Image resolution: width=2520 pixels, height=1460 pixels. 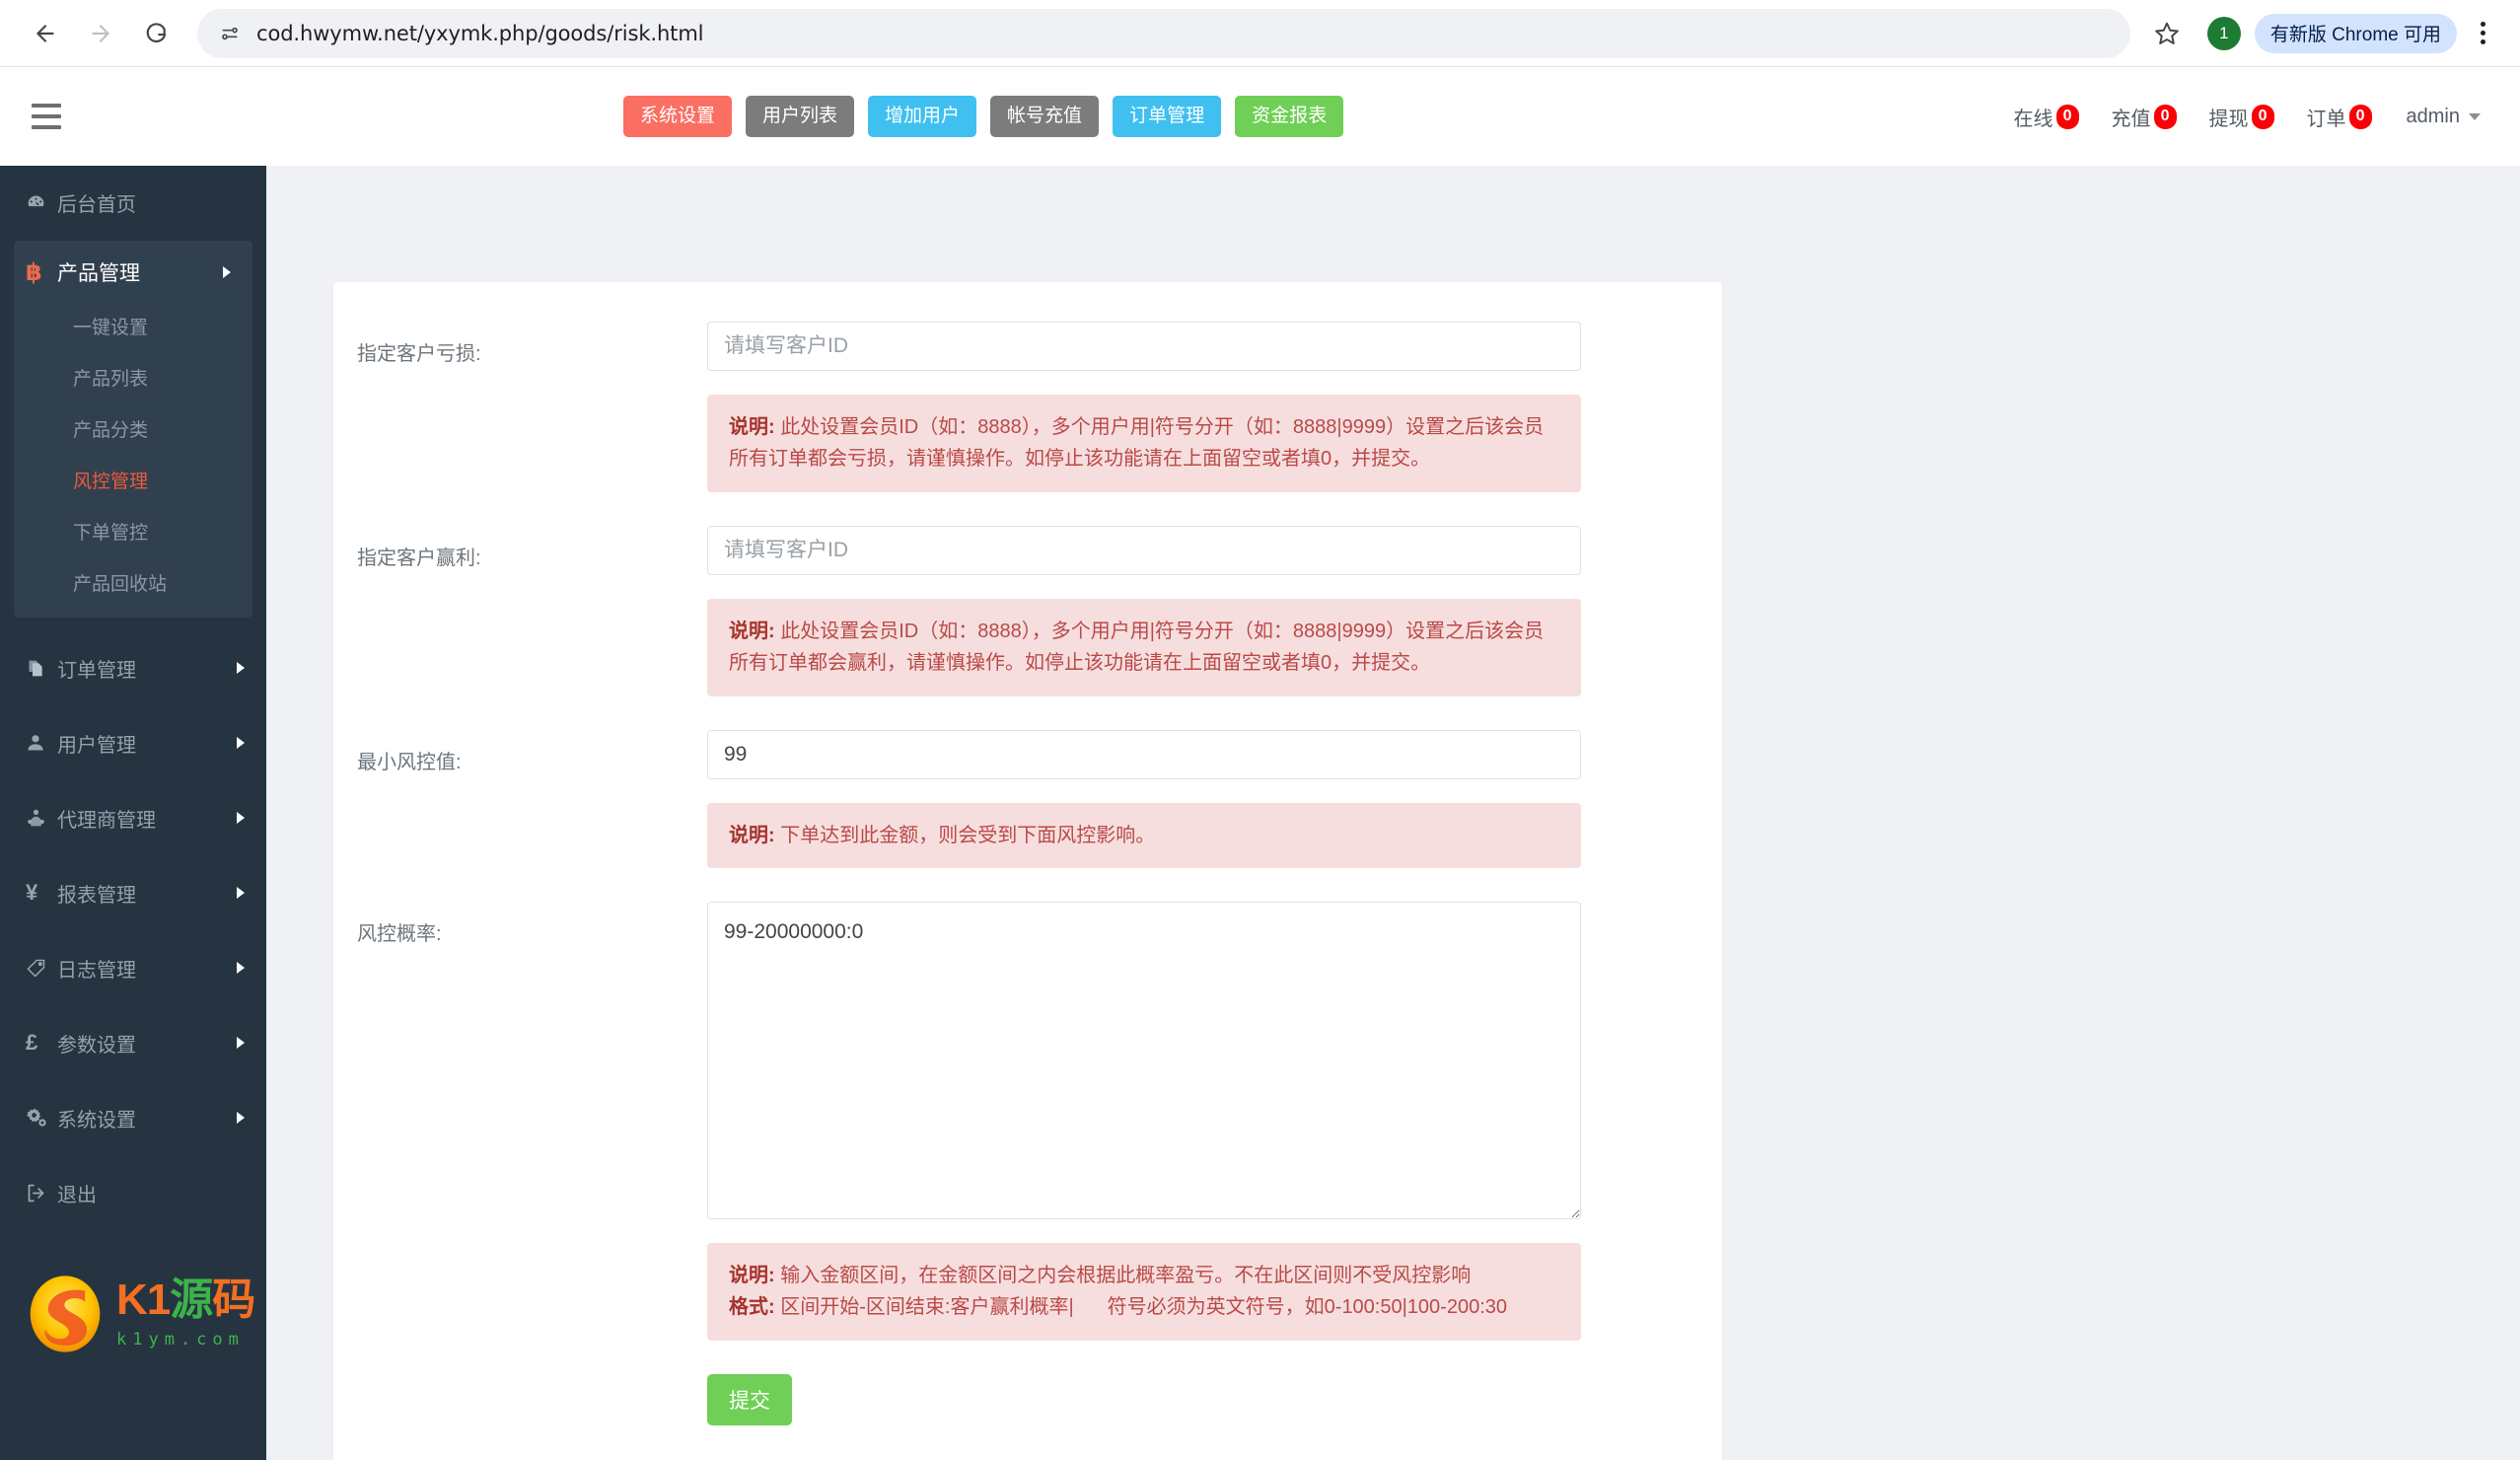 What do you see at coordinates (678, 117) in the screenshot?
I see `topnav-button-0: 系统设置` at bounding box center [678, 117].